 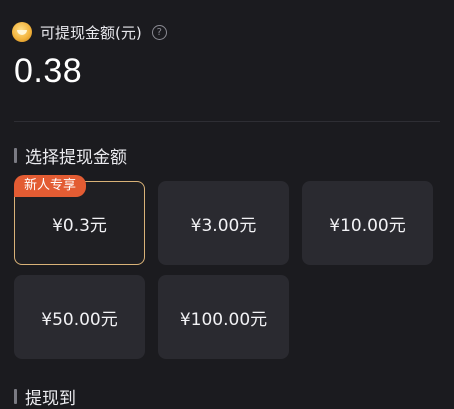 I want to click on balance-value: 0.38, so click(x=48, y=71).